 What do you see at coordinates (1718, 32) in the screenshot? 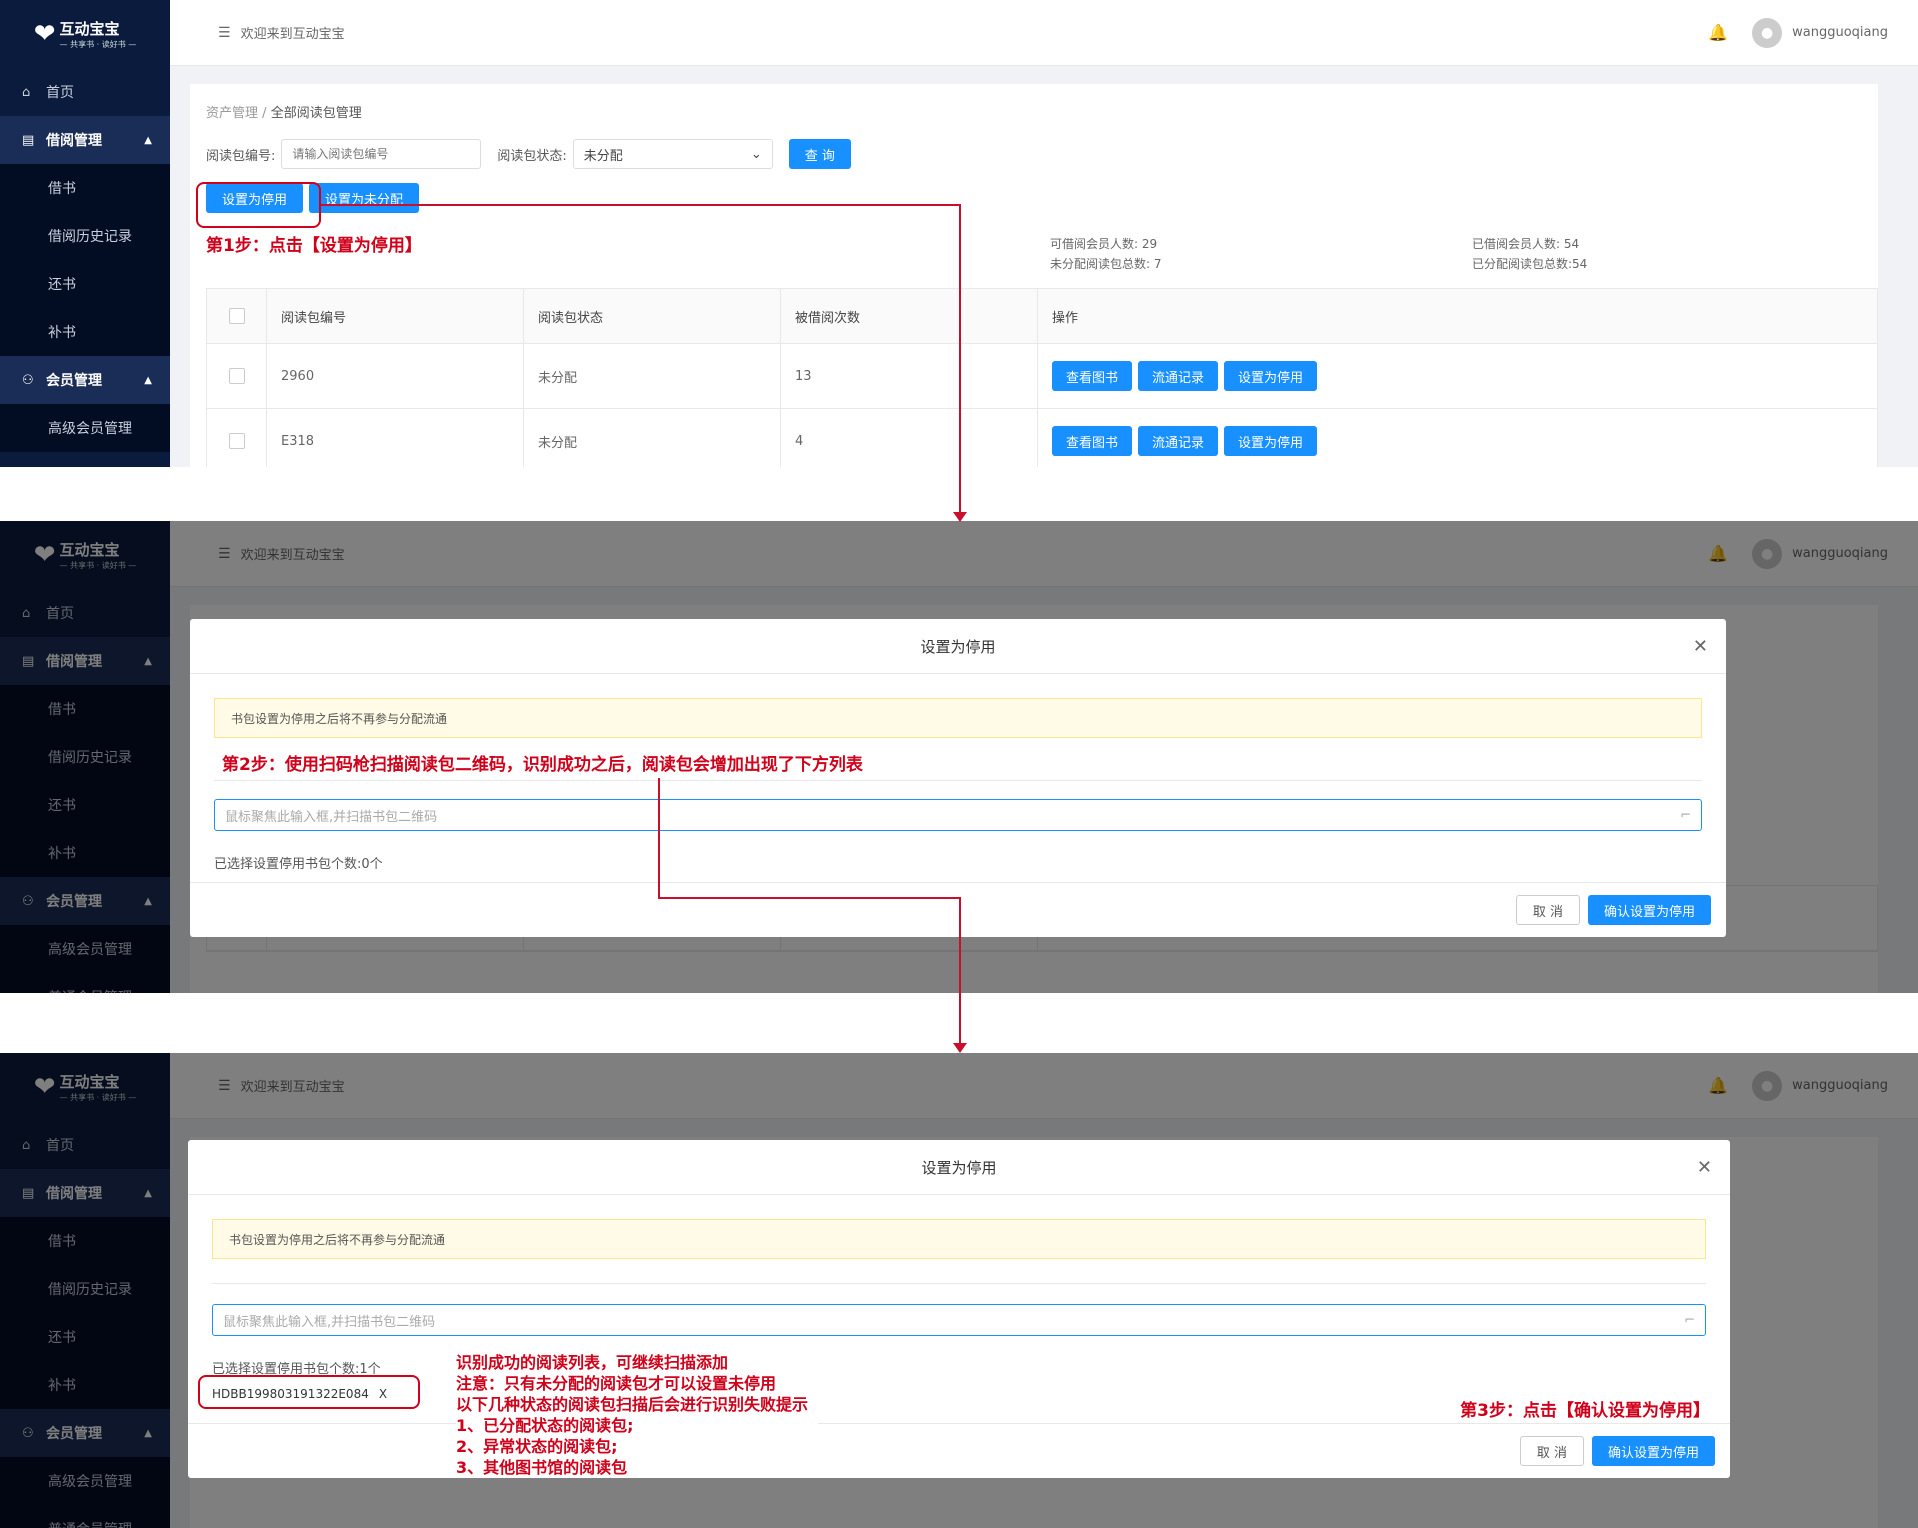
I see `bell-icon: 🔔` at bounding box center [1718, 32].